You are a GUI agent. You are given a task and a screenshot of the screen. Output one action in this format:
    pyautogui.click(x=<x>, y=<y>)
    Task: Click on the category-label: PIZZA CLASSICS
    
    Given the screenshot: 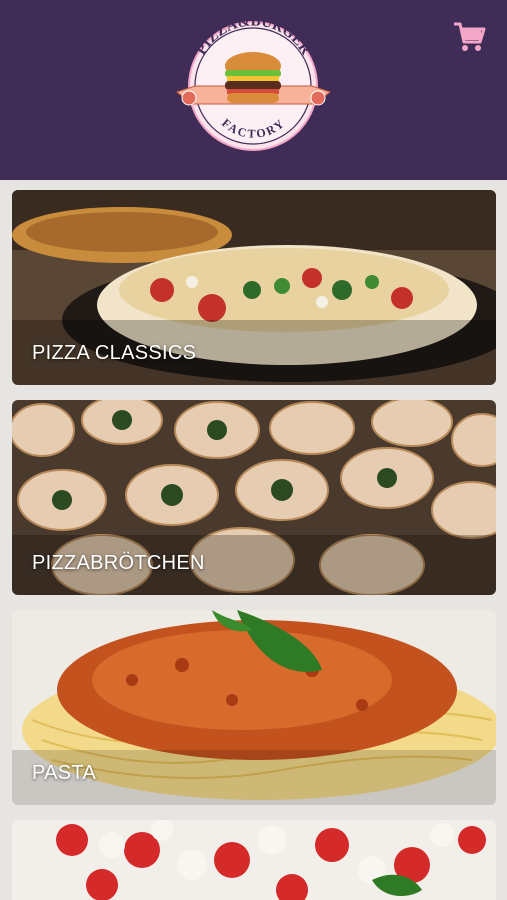 What is the action you would take?
    pyautogui.click(x=114, y=353)
    